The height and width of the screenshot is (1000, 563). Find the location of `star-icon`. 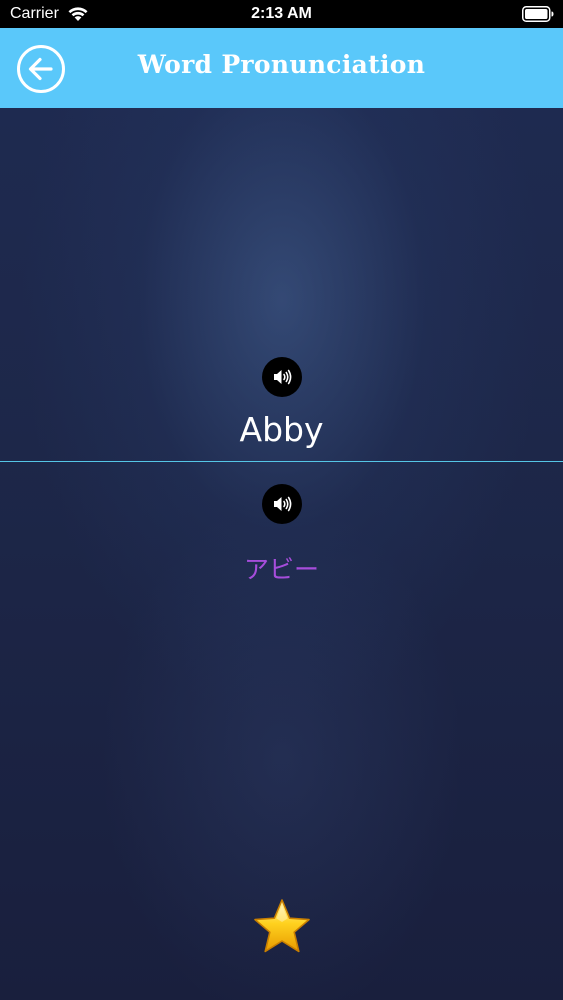

star-icon is located at coordinates (282, 926).